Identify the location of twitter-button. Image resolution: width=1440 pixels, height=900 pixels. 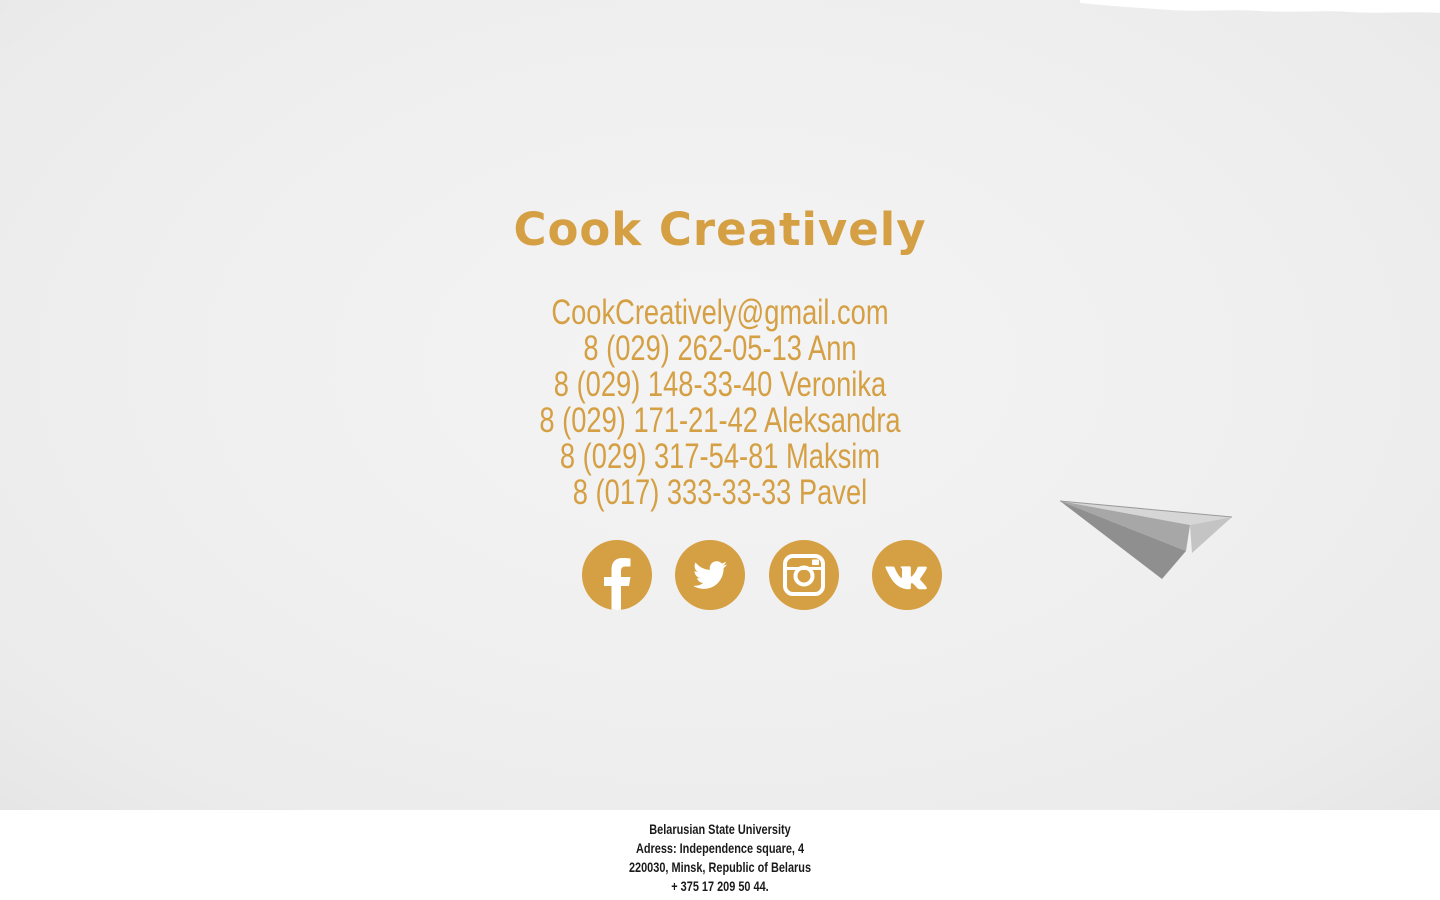
(710, 575).